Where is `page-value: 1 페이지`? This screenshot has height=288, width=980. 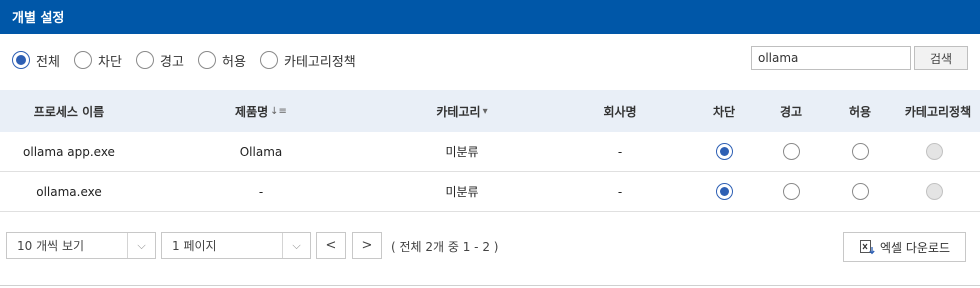
page-value: 1 페이지 is located at coordinates (194, 246).